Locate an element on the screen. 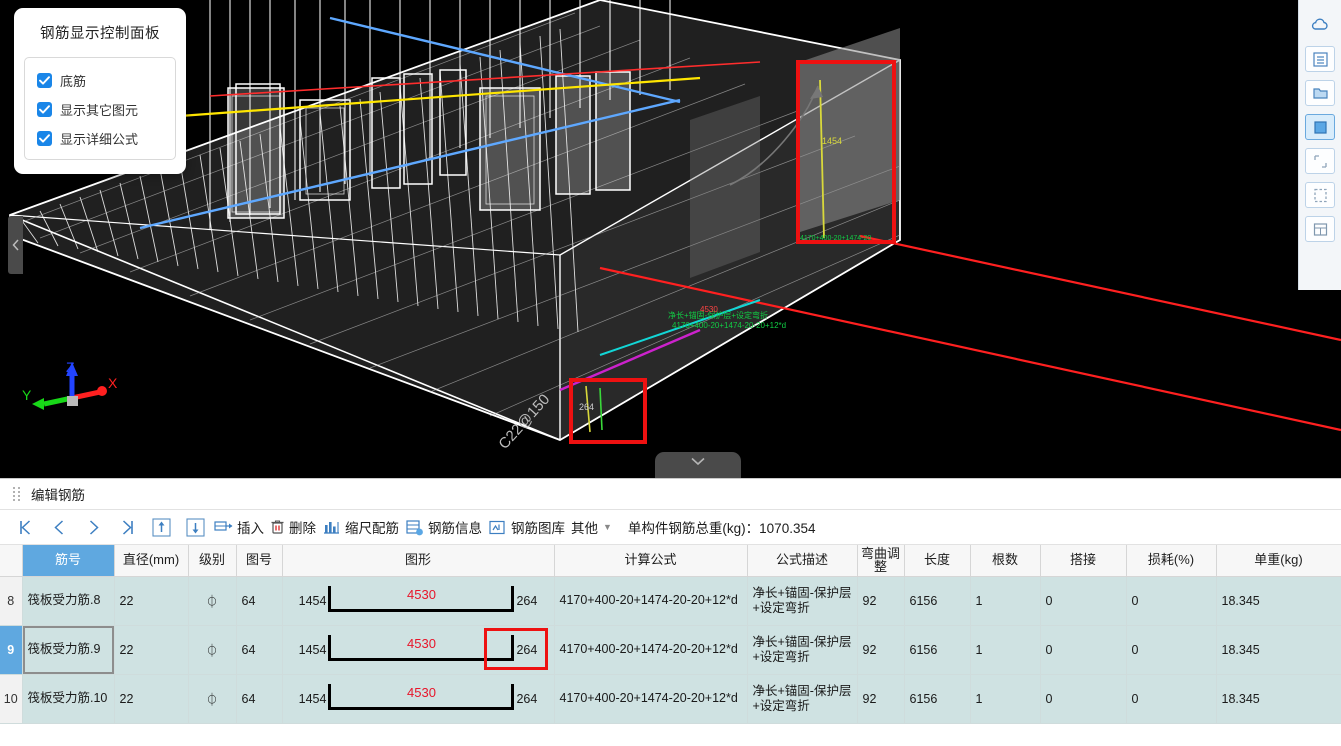 This screenshot has width=1341, height=746. col-header-shape: 图形 is located at coordinates (418, 561).